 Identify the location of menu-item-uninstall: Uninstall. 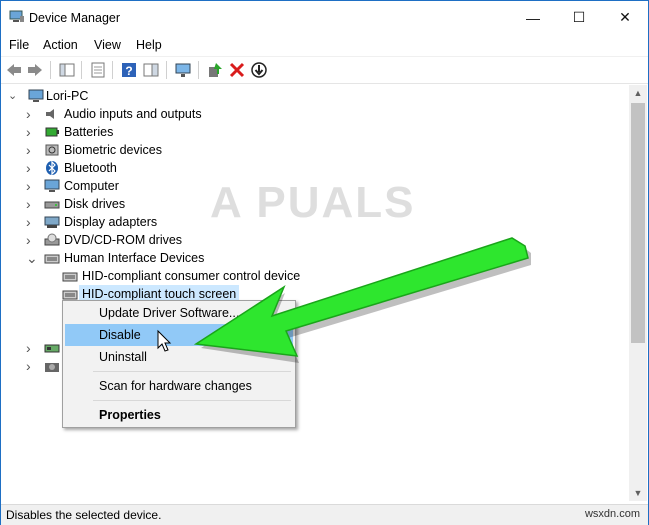
(179, 357).